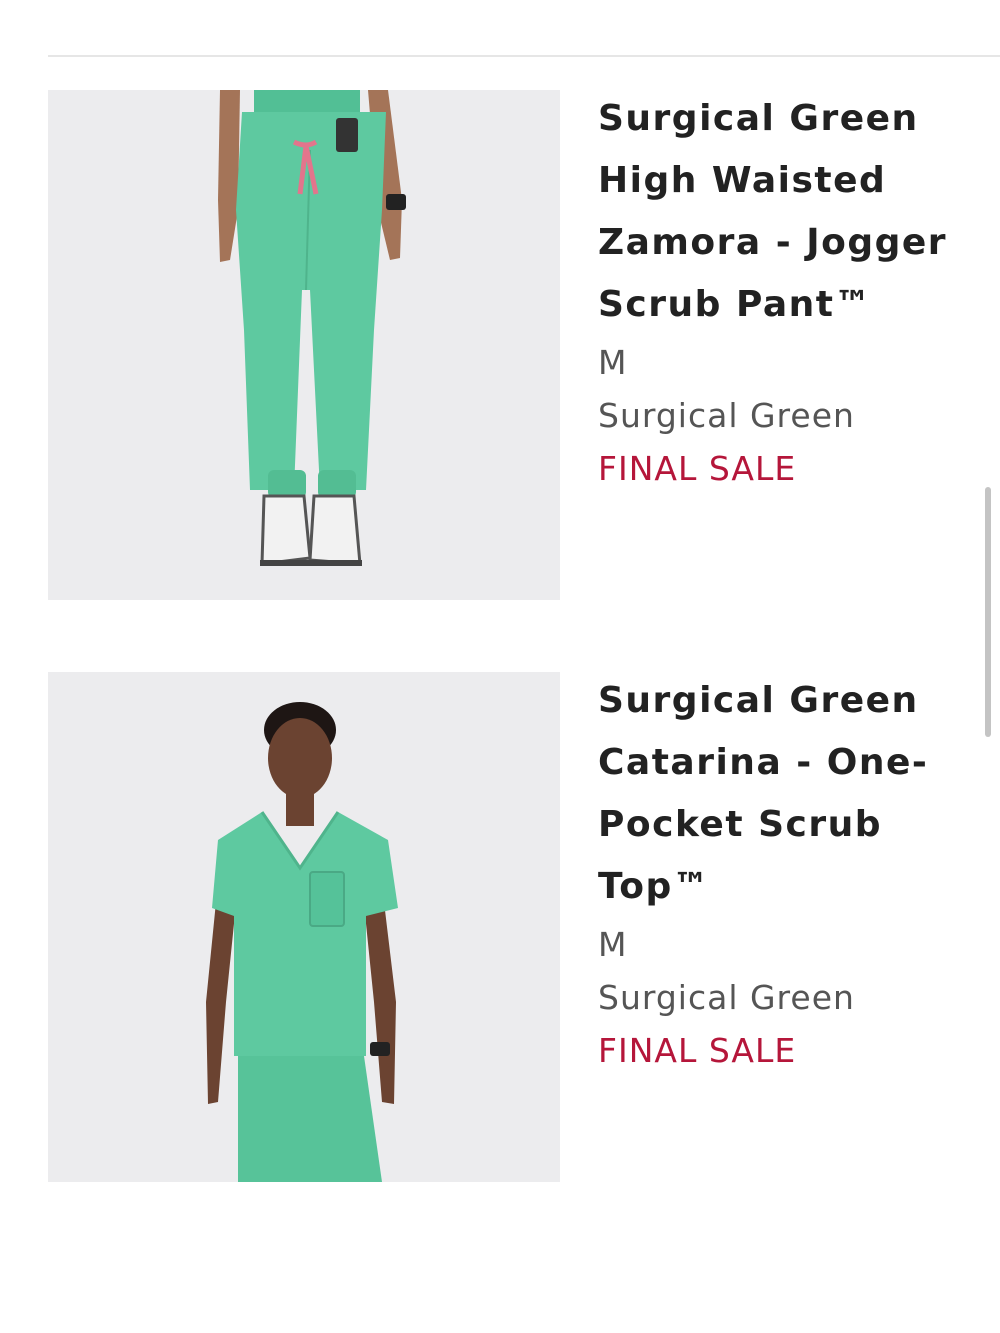  What do you see at coordinates (988, 612) in the screenshot?
I see `scrollbar` at bounding box center [988, 612].